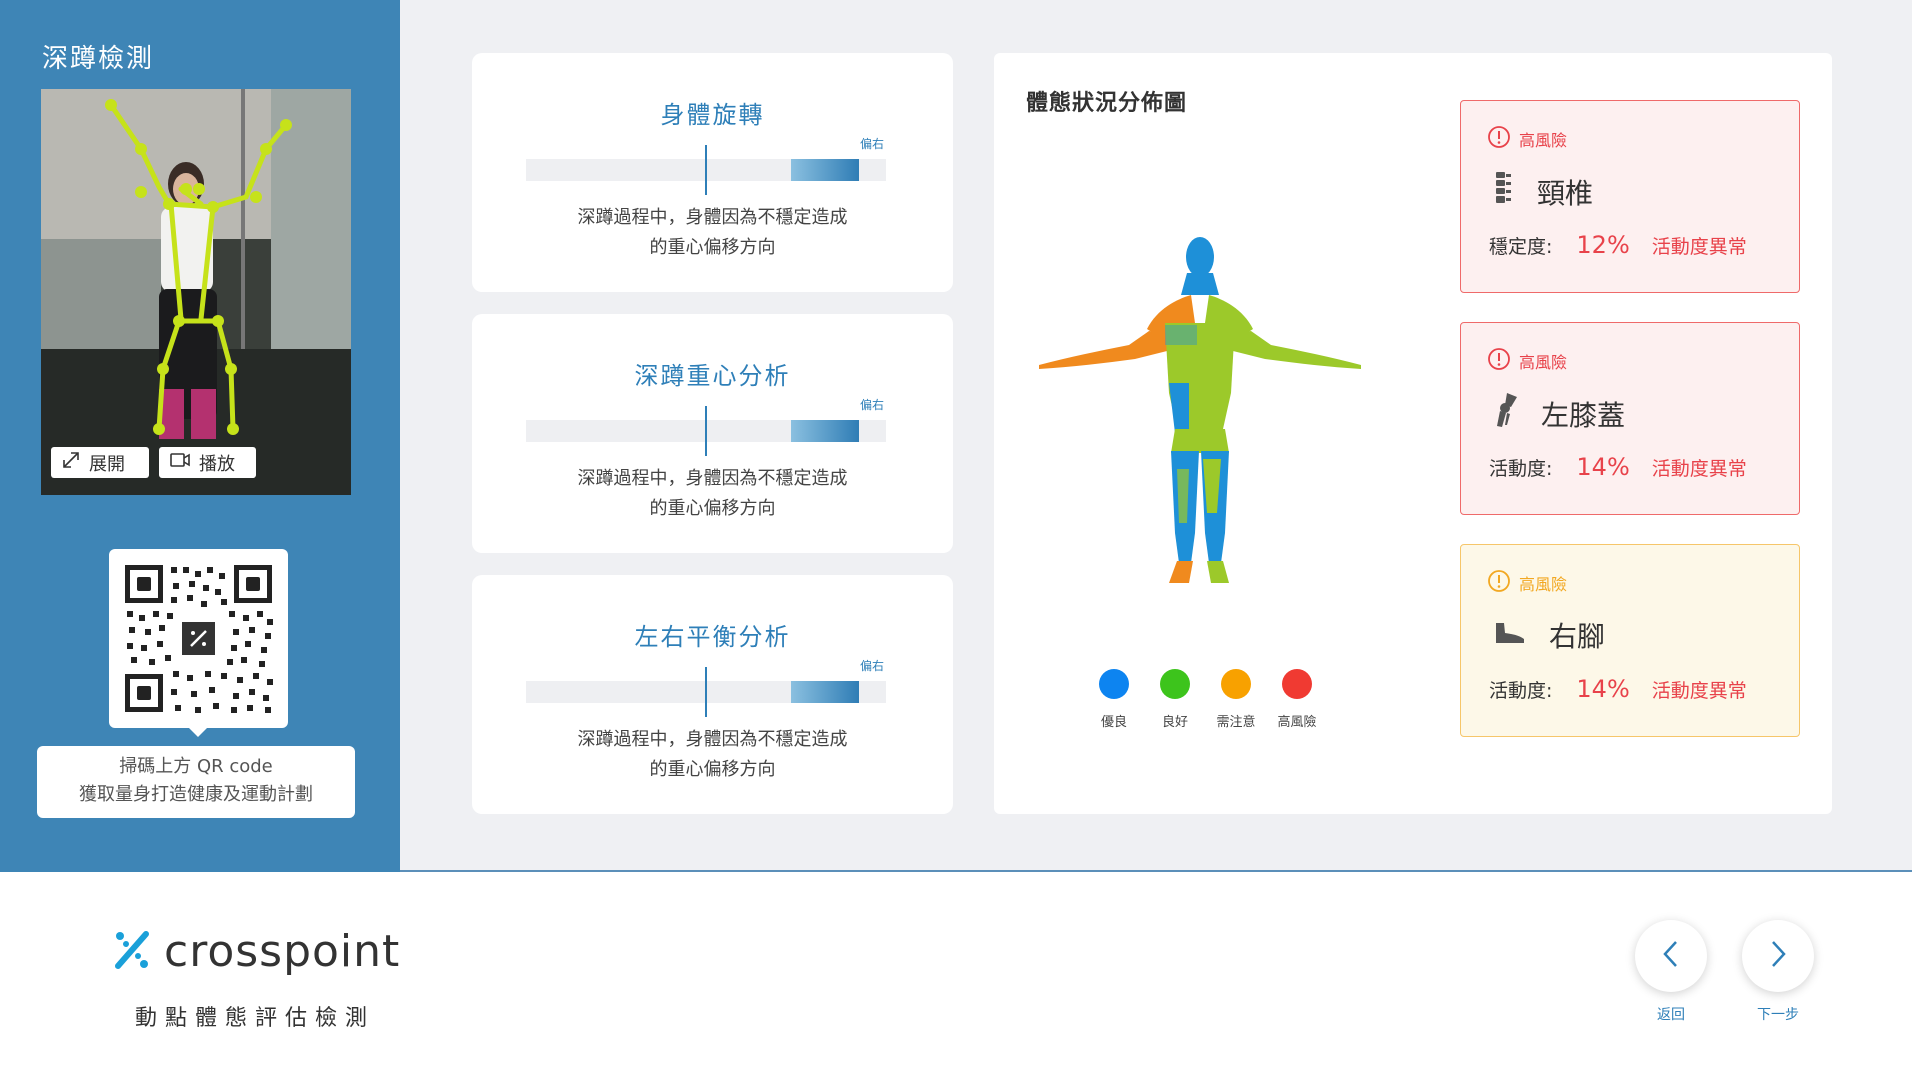 Image resolution: width=1912 pixels, height=1080 pixels. I want to click on qr-caption: 掃碼上方 QR code 獲取量身打造健康及運動計劃, so click(196, 782).